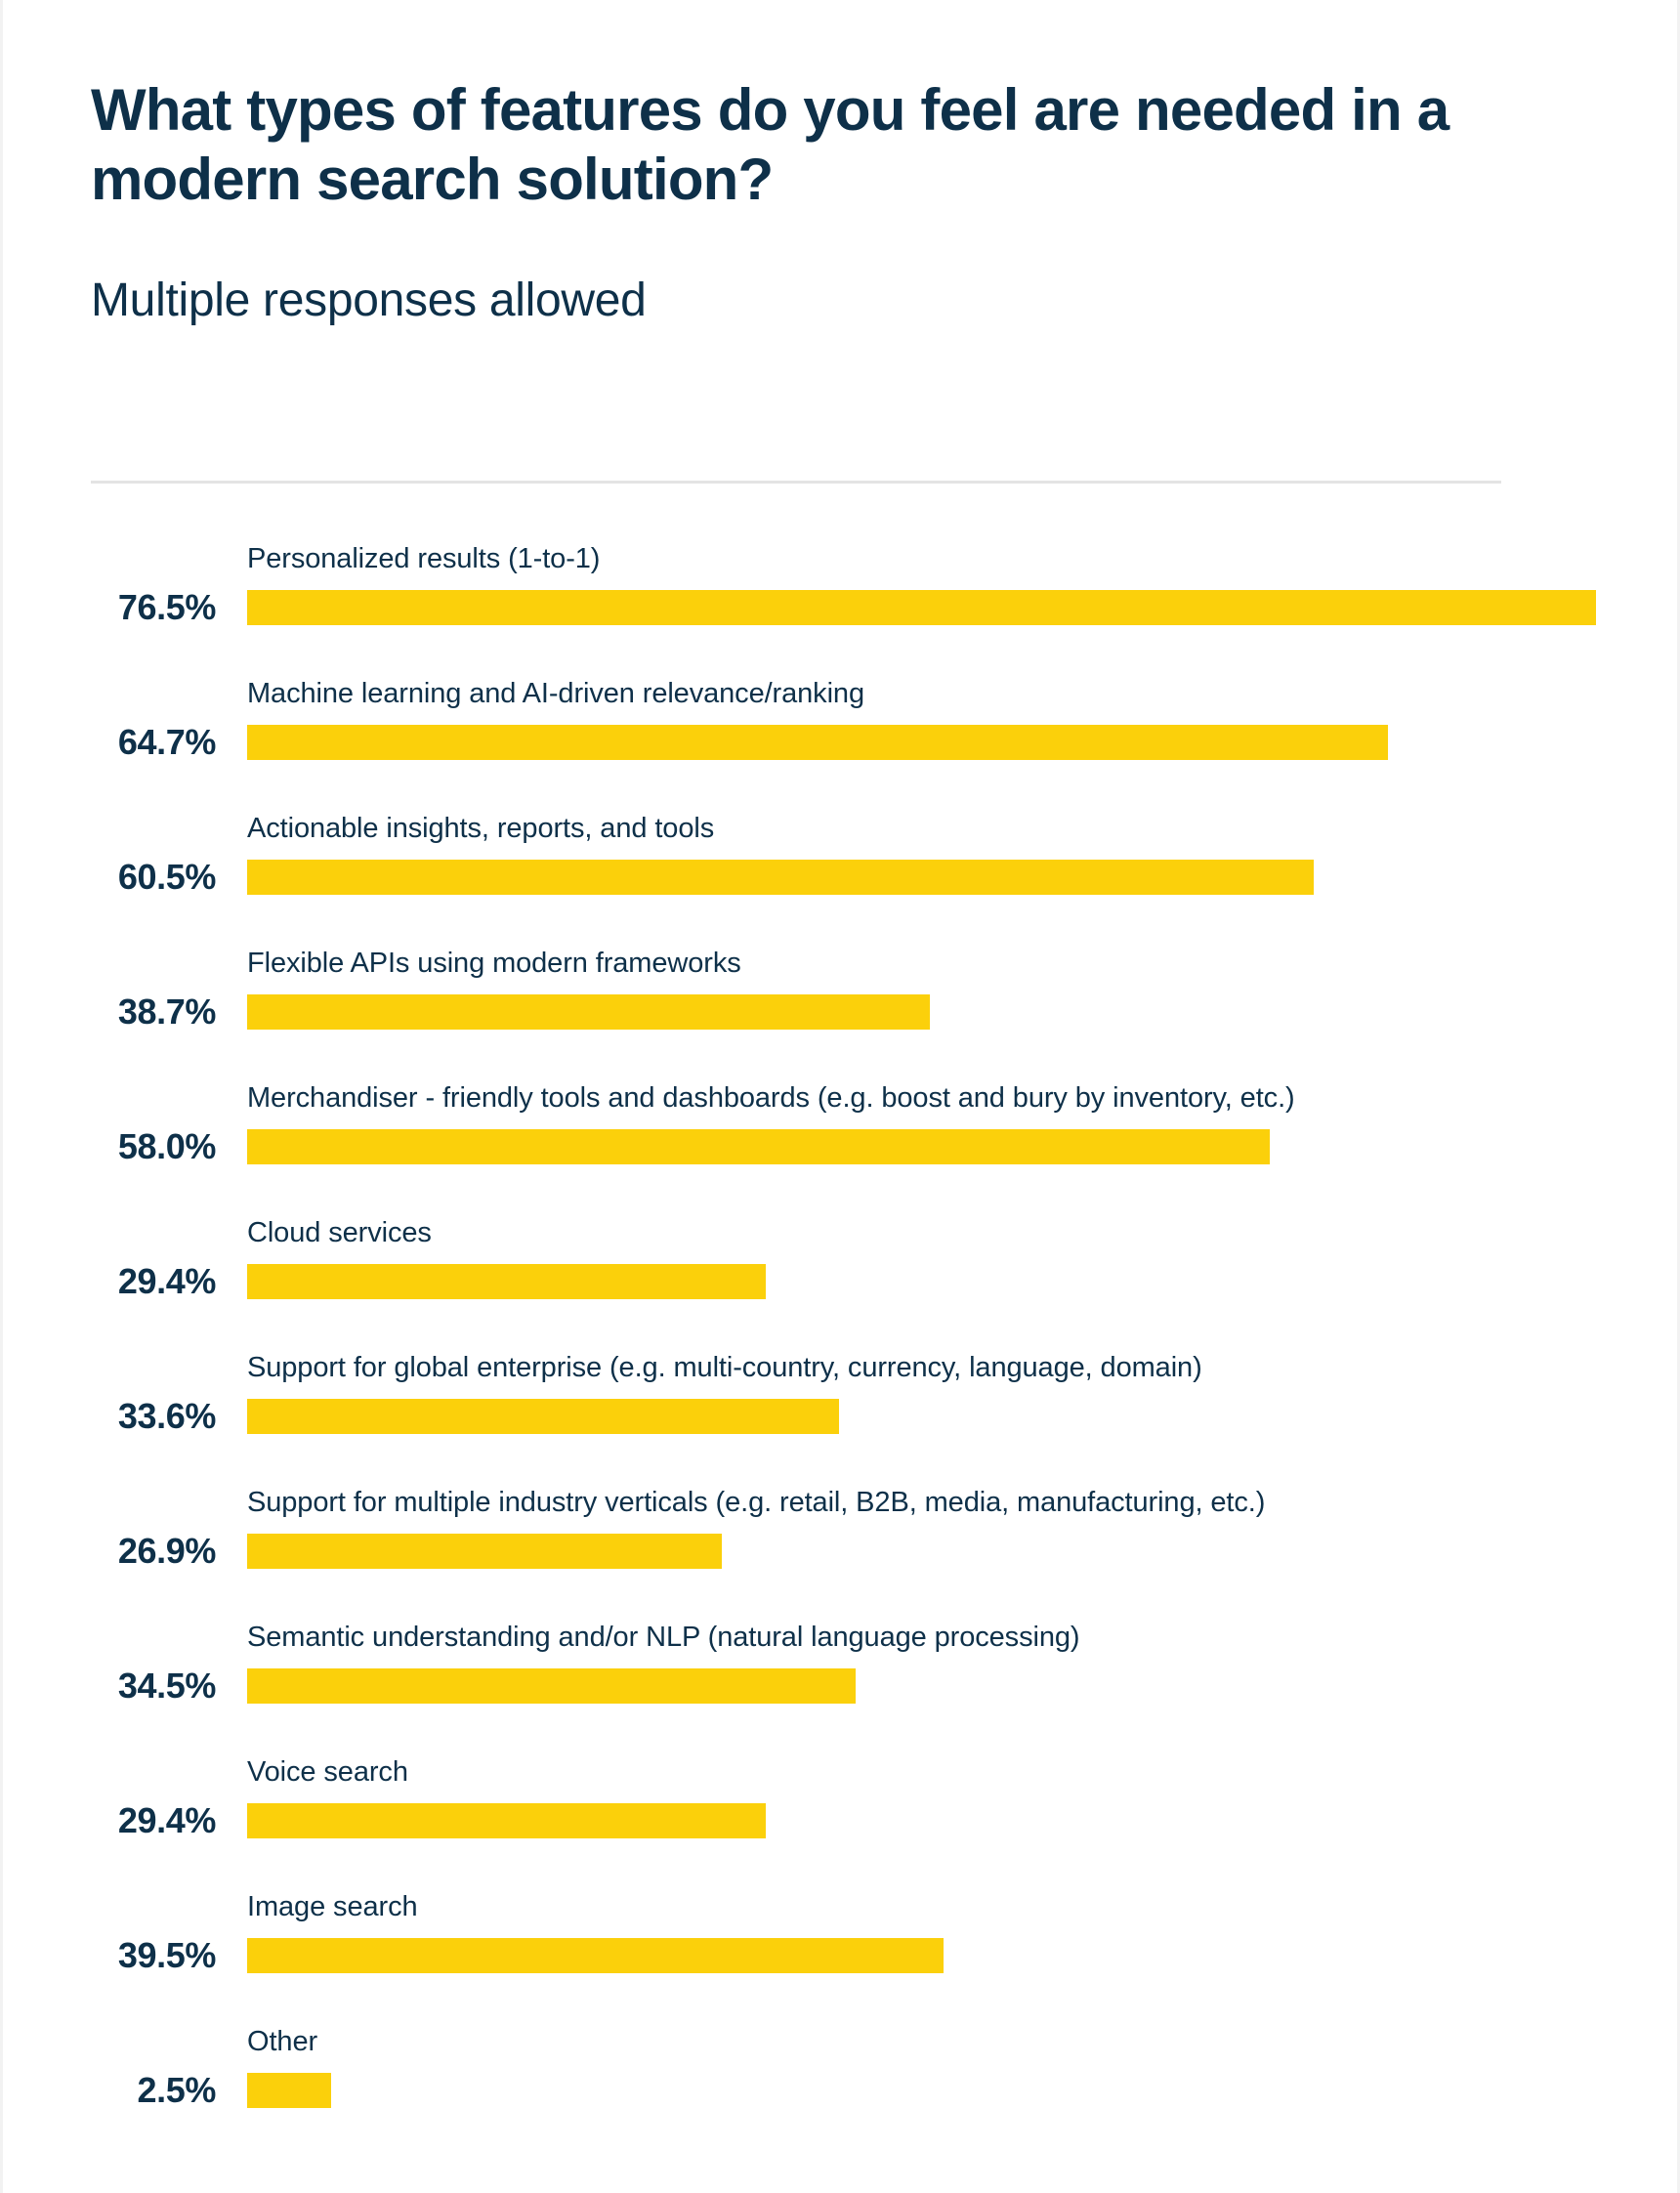 This screenshot has height=2193, width=1680. Describe the element at coordinates (339, 1233) in the screenshot. I see `bar-category-label: Cloud services` at that location.